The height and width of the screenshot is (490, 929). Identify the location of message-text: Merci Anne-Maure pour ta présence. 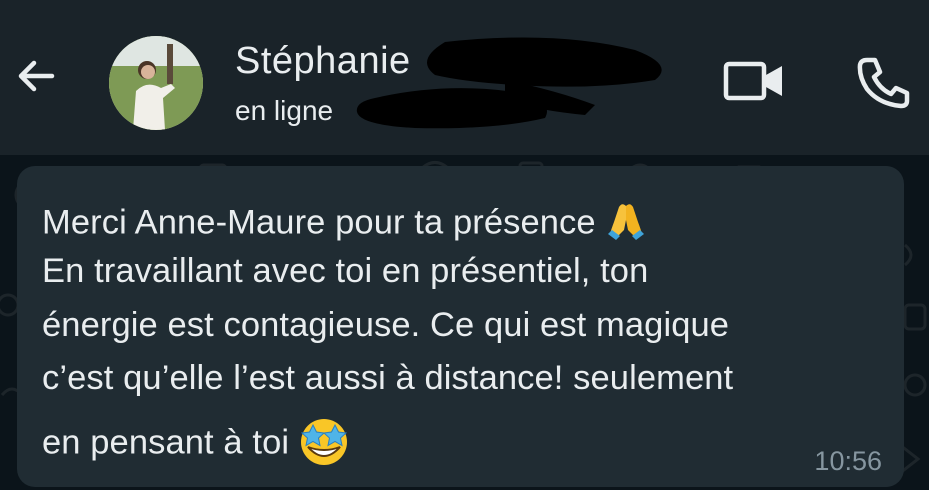
(319, 222).